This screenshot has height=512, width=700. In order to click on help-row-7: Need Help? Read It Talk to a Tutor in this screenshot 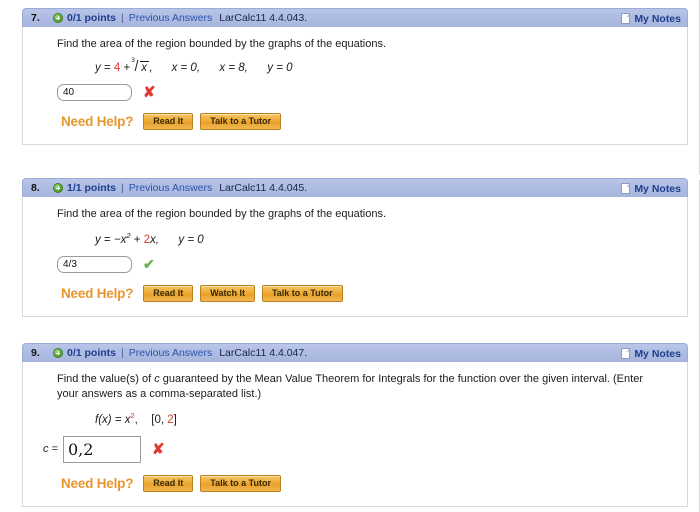, I will do `click(368, 121)`.